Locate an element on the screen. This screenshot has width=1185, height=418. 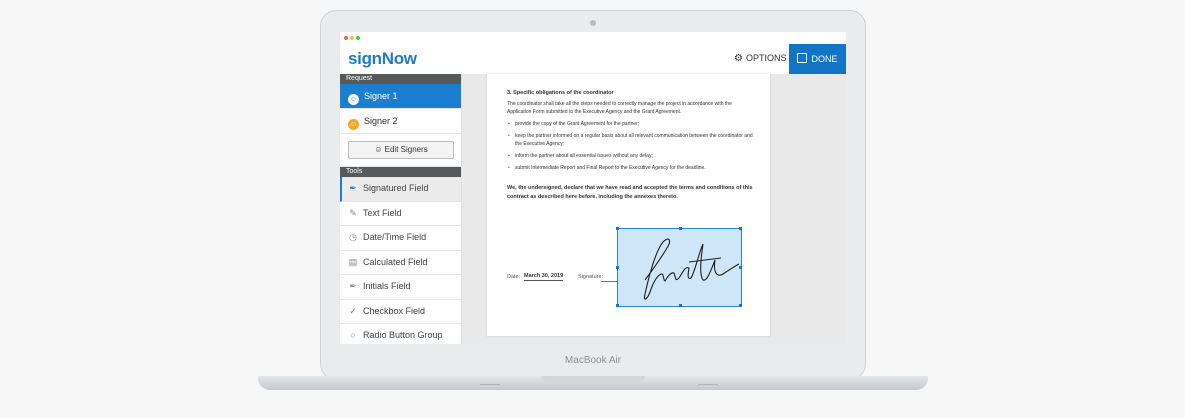
edit-signers-button: ☺ Edit Signers is located at coordinates (401, 150).